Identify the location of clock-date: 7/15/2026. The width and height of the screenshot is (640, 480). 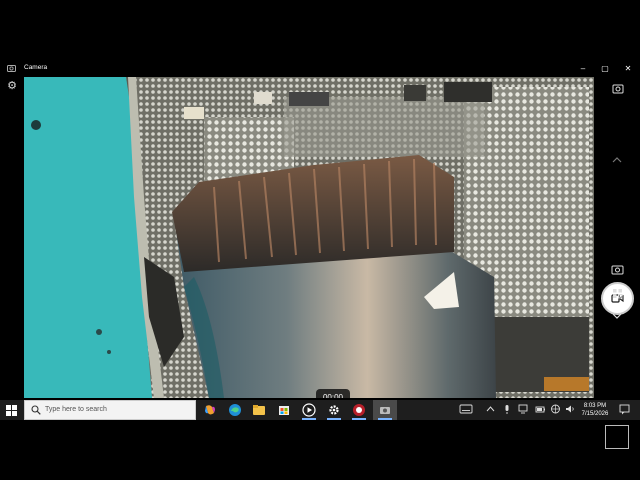
(595, 414).